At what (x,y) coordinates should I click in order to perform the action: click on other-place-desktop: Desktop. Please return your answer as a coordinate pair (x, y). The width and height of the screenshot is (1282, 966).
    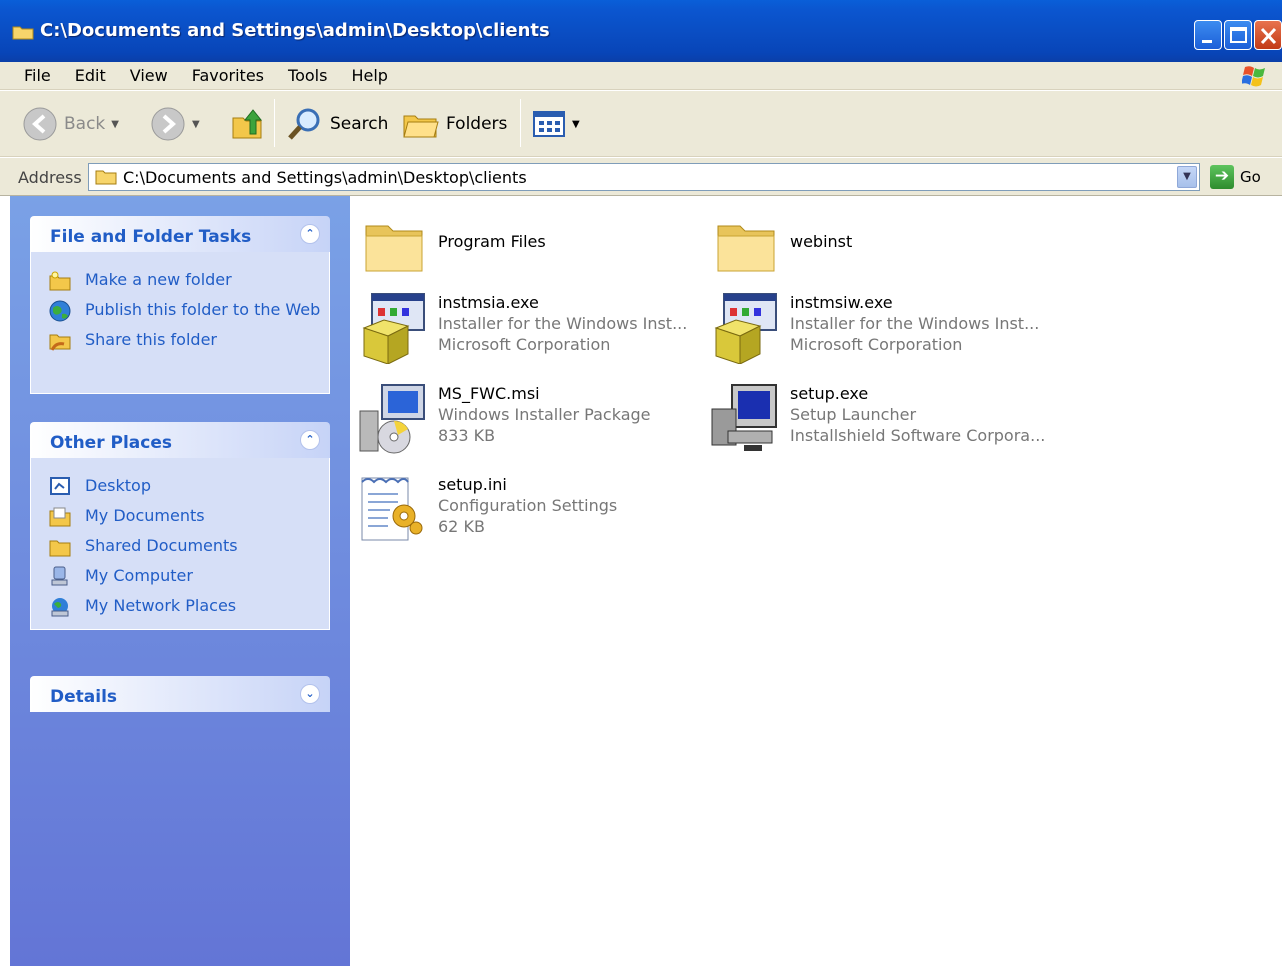
    Looking at the image, I should click on (189, 487).